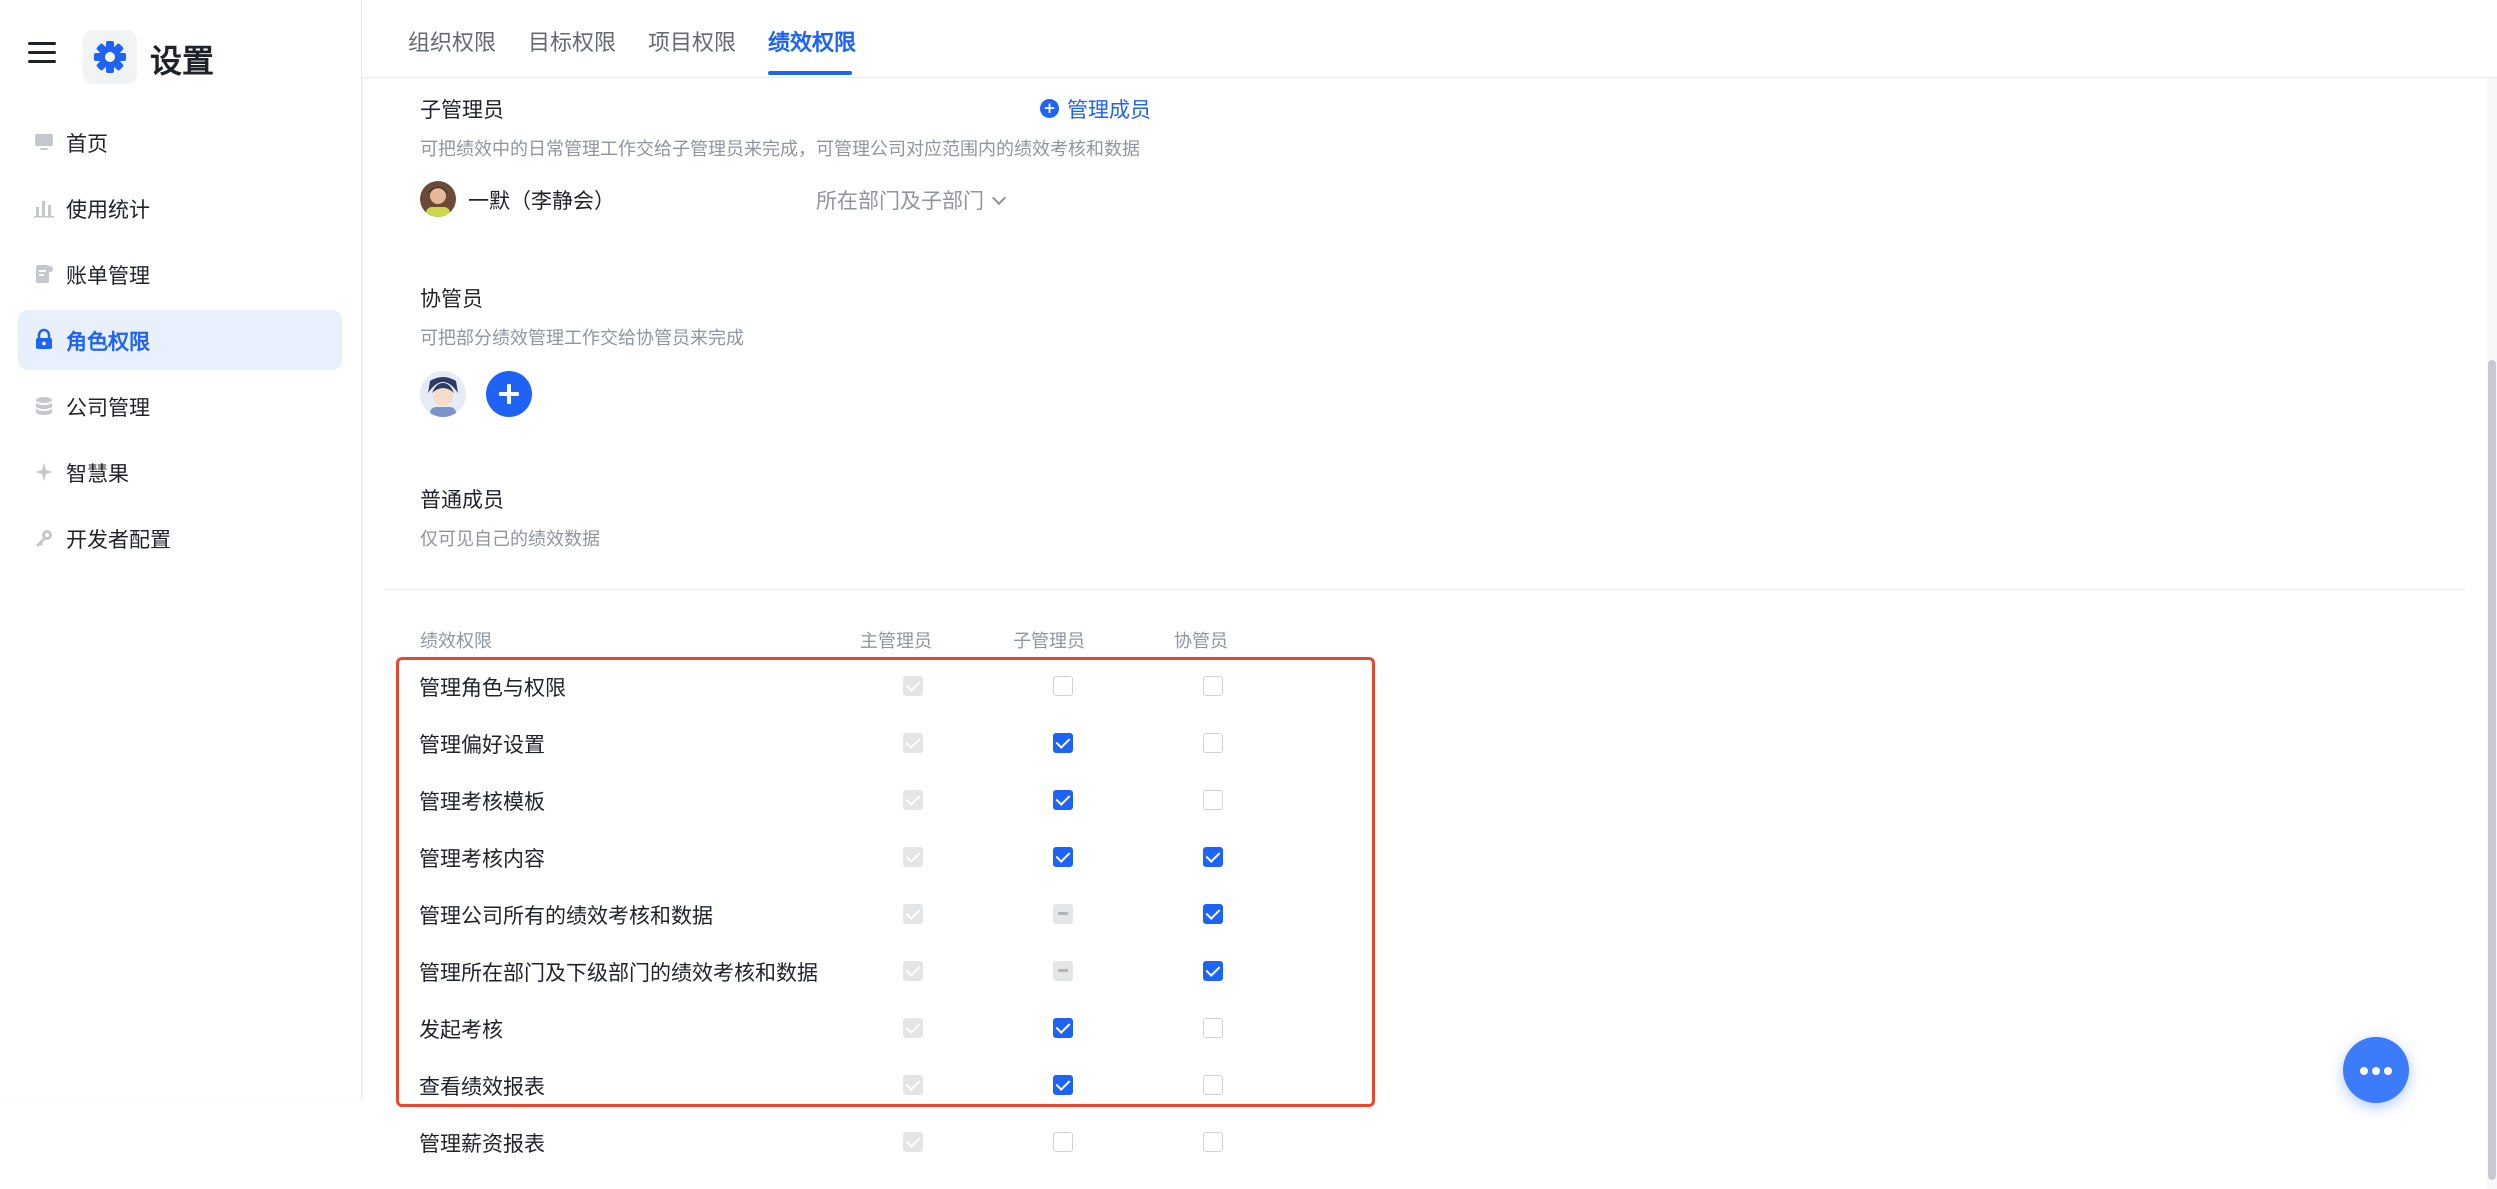 Image resolution: width=2497 pixels, height=1189 pixels. I want to click on bar-chart-icon, so click(44, 209).